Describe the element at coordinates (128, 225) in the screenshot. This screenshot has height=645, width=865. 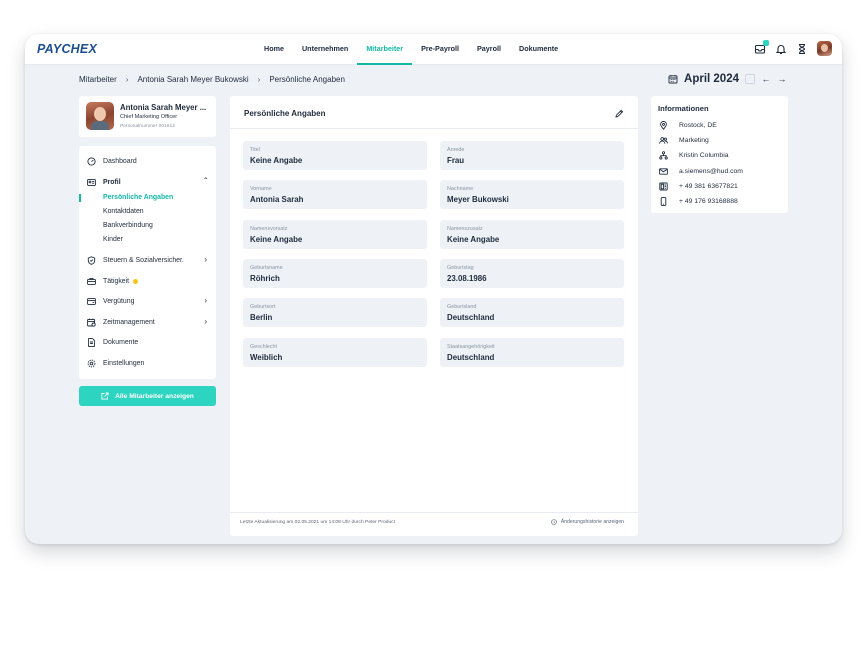
I see `sidebar-subitem-bankverbindung: Bankverbindung` at that location.